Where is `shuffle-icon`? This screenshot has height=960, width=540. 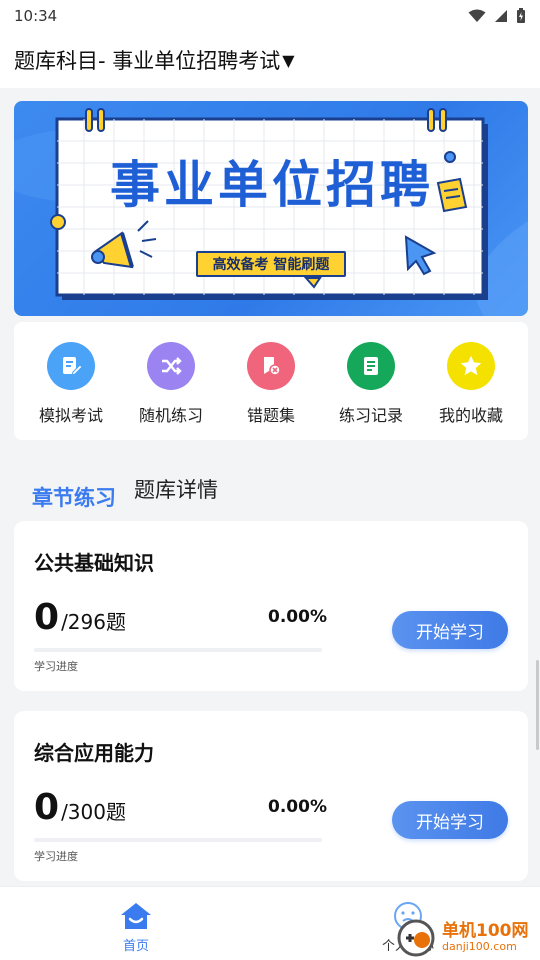 shuffle-icon is located at coordinates (171, 366).